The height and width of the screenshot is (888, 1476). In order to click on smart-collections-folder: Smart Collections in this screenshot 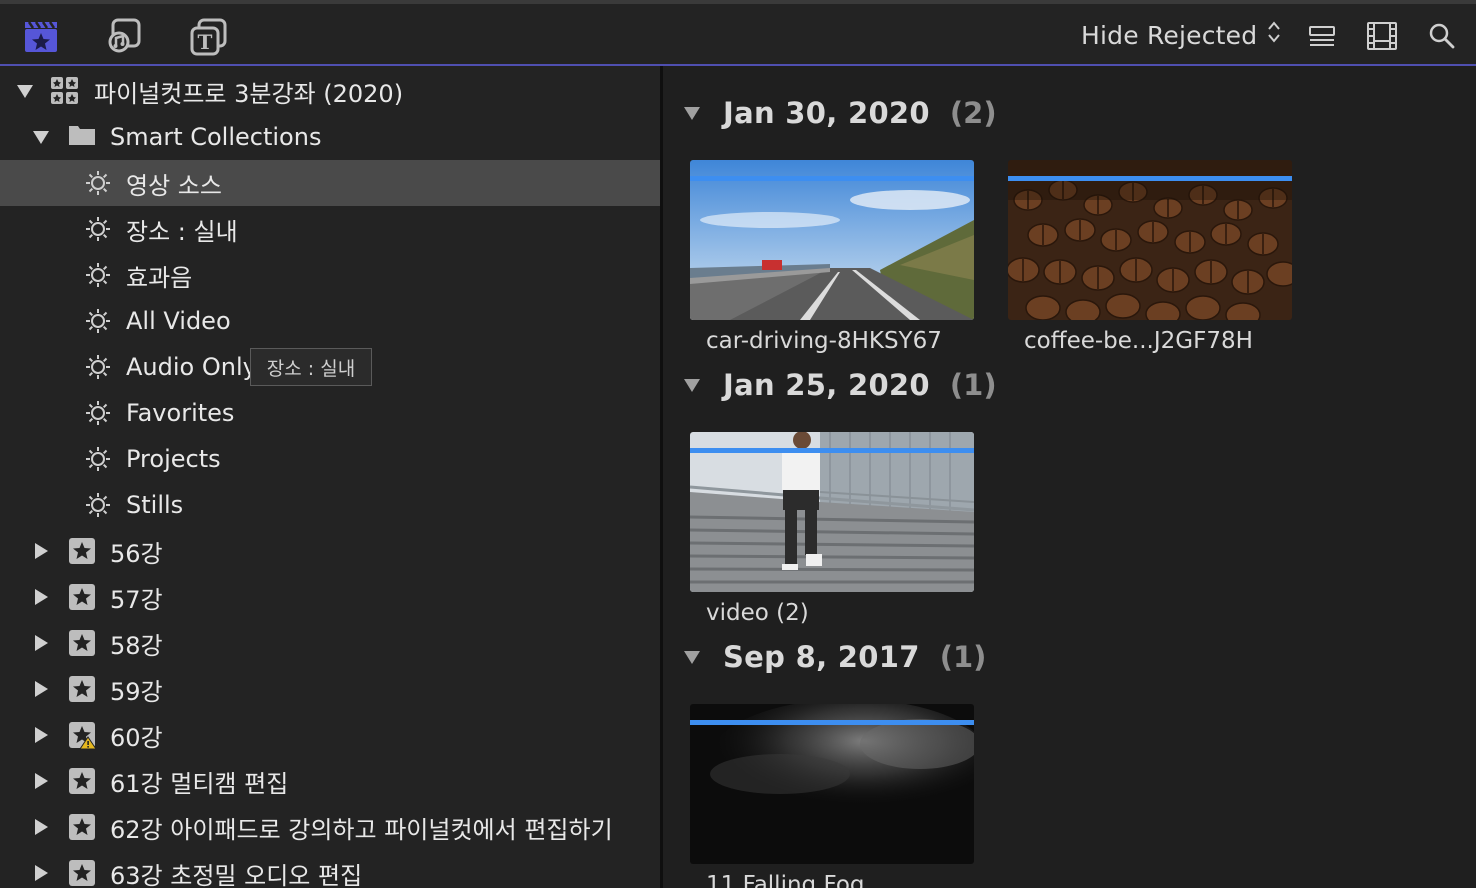, I will do `click(330, 137)`.